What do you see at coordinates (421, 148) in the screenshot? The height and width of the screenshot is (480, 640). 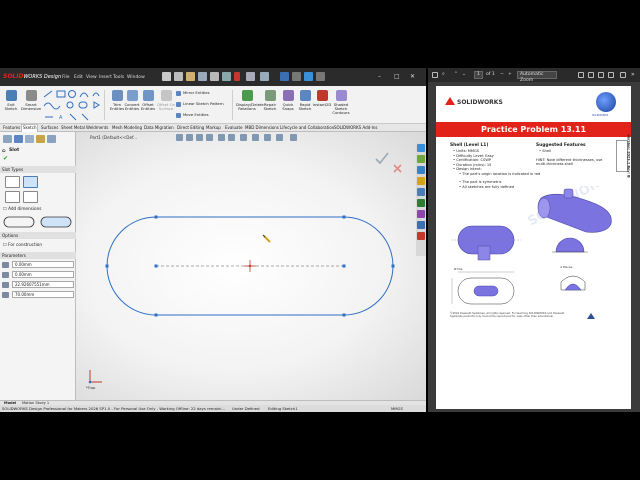 I see `3dexperience-tab-icon` at bounding box center [421, 148].